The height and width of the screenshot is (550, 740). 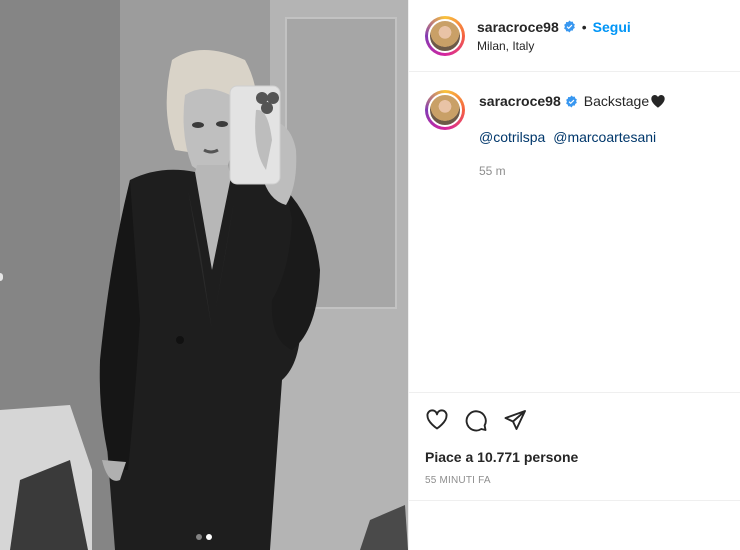 I want to click on caption-author-username: saracroce98, so click(x=520, y=101).